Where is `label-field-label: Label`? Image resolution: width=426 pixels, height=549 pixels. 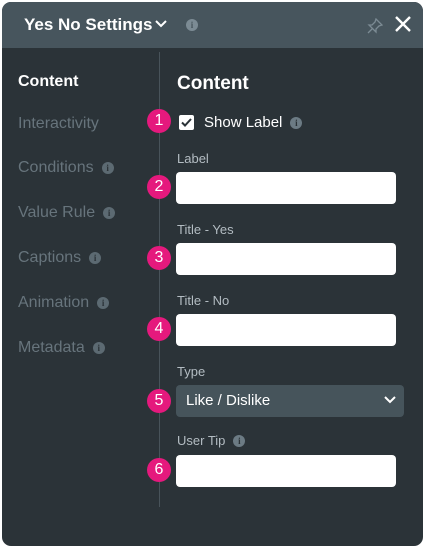
label-field-label: Label is located at coordinates (193, 158).